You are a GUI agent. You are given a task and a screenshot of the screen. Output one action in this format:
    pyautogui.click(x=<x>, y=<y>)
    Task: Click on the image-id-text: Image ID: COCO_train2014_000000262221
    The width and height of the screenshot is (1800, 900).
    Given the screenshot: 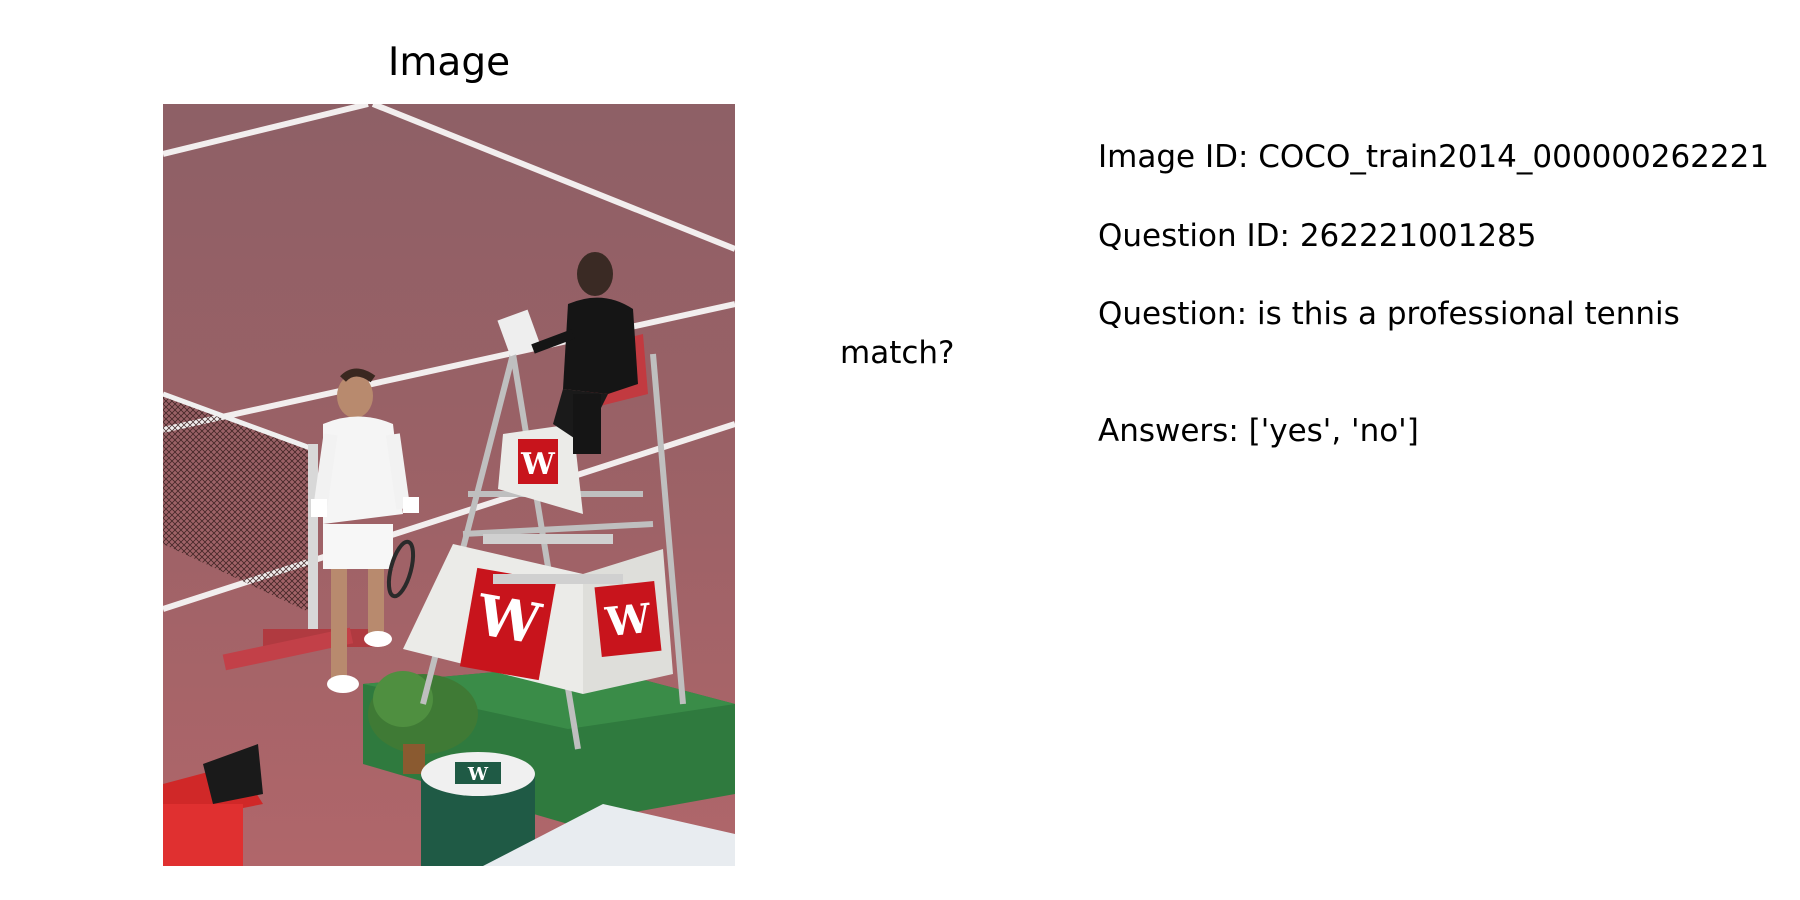 What is the action you would take?
    pyautogui.click(x=1434, y=157)
    